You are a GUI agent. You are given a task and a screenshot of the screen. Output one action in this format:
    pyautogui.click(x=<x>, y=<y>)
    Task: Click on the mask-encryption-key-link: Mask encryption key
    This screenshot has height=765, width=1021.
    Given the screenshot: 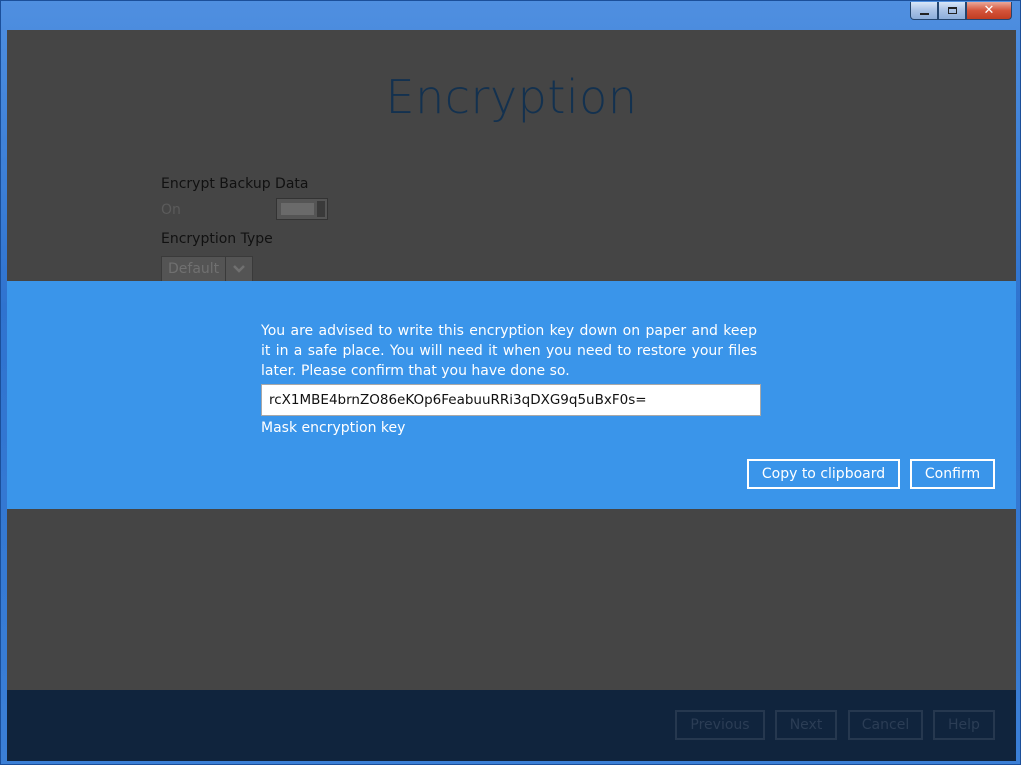 What is the action you would take?
    pyautogui.click(x=333, y=428)
    